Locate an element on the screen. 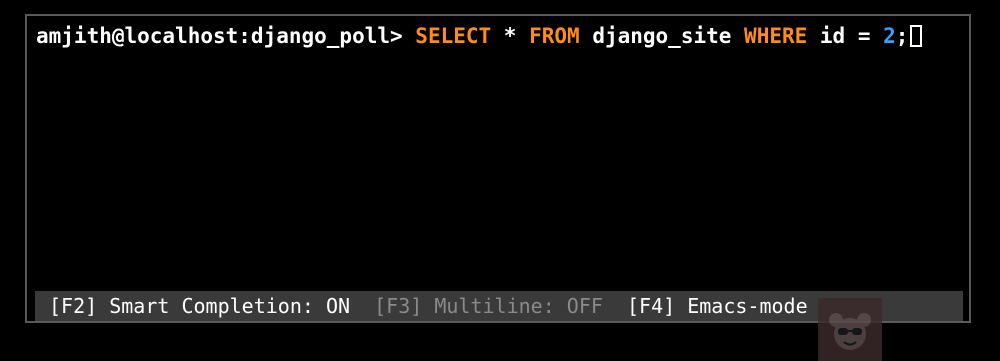  toolbar-multiline: [F3] Multiline: OFF is located at coordinates (488, 306).